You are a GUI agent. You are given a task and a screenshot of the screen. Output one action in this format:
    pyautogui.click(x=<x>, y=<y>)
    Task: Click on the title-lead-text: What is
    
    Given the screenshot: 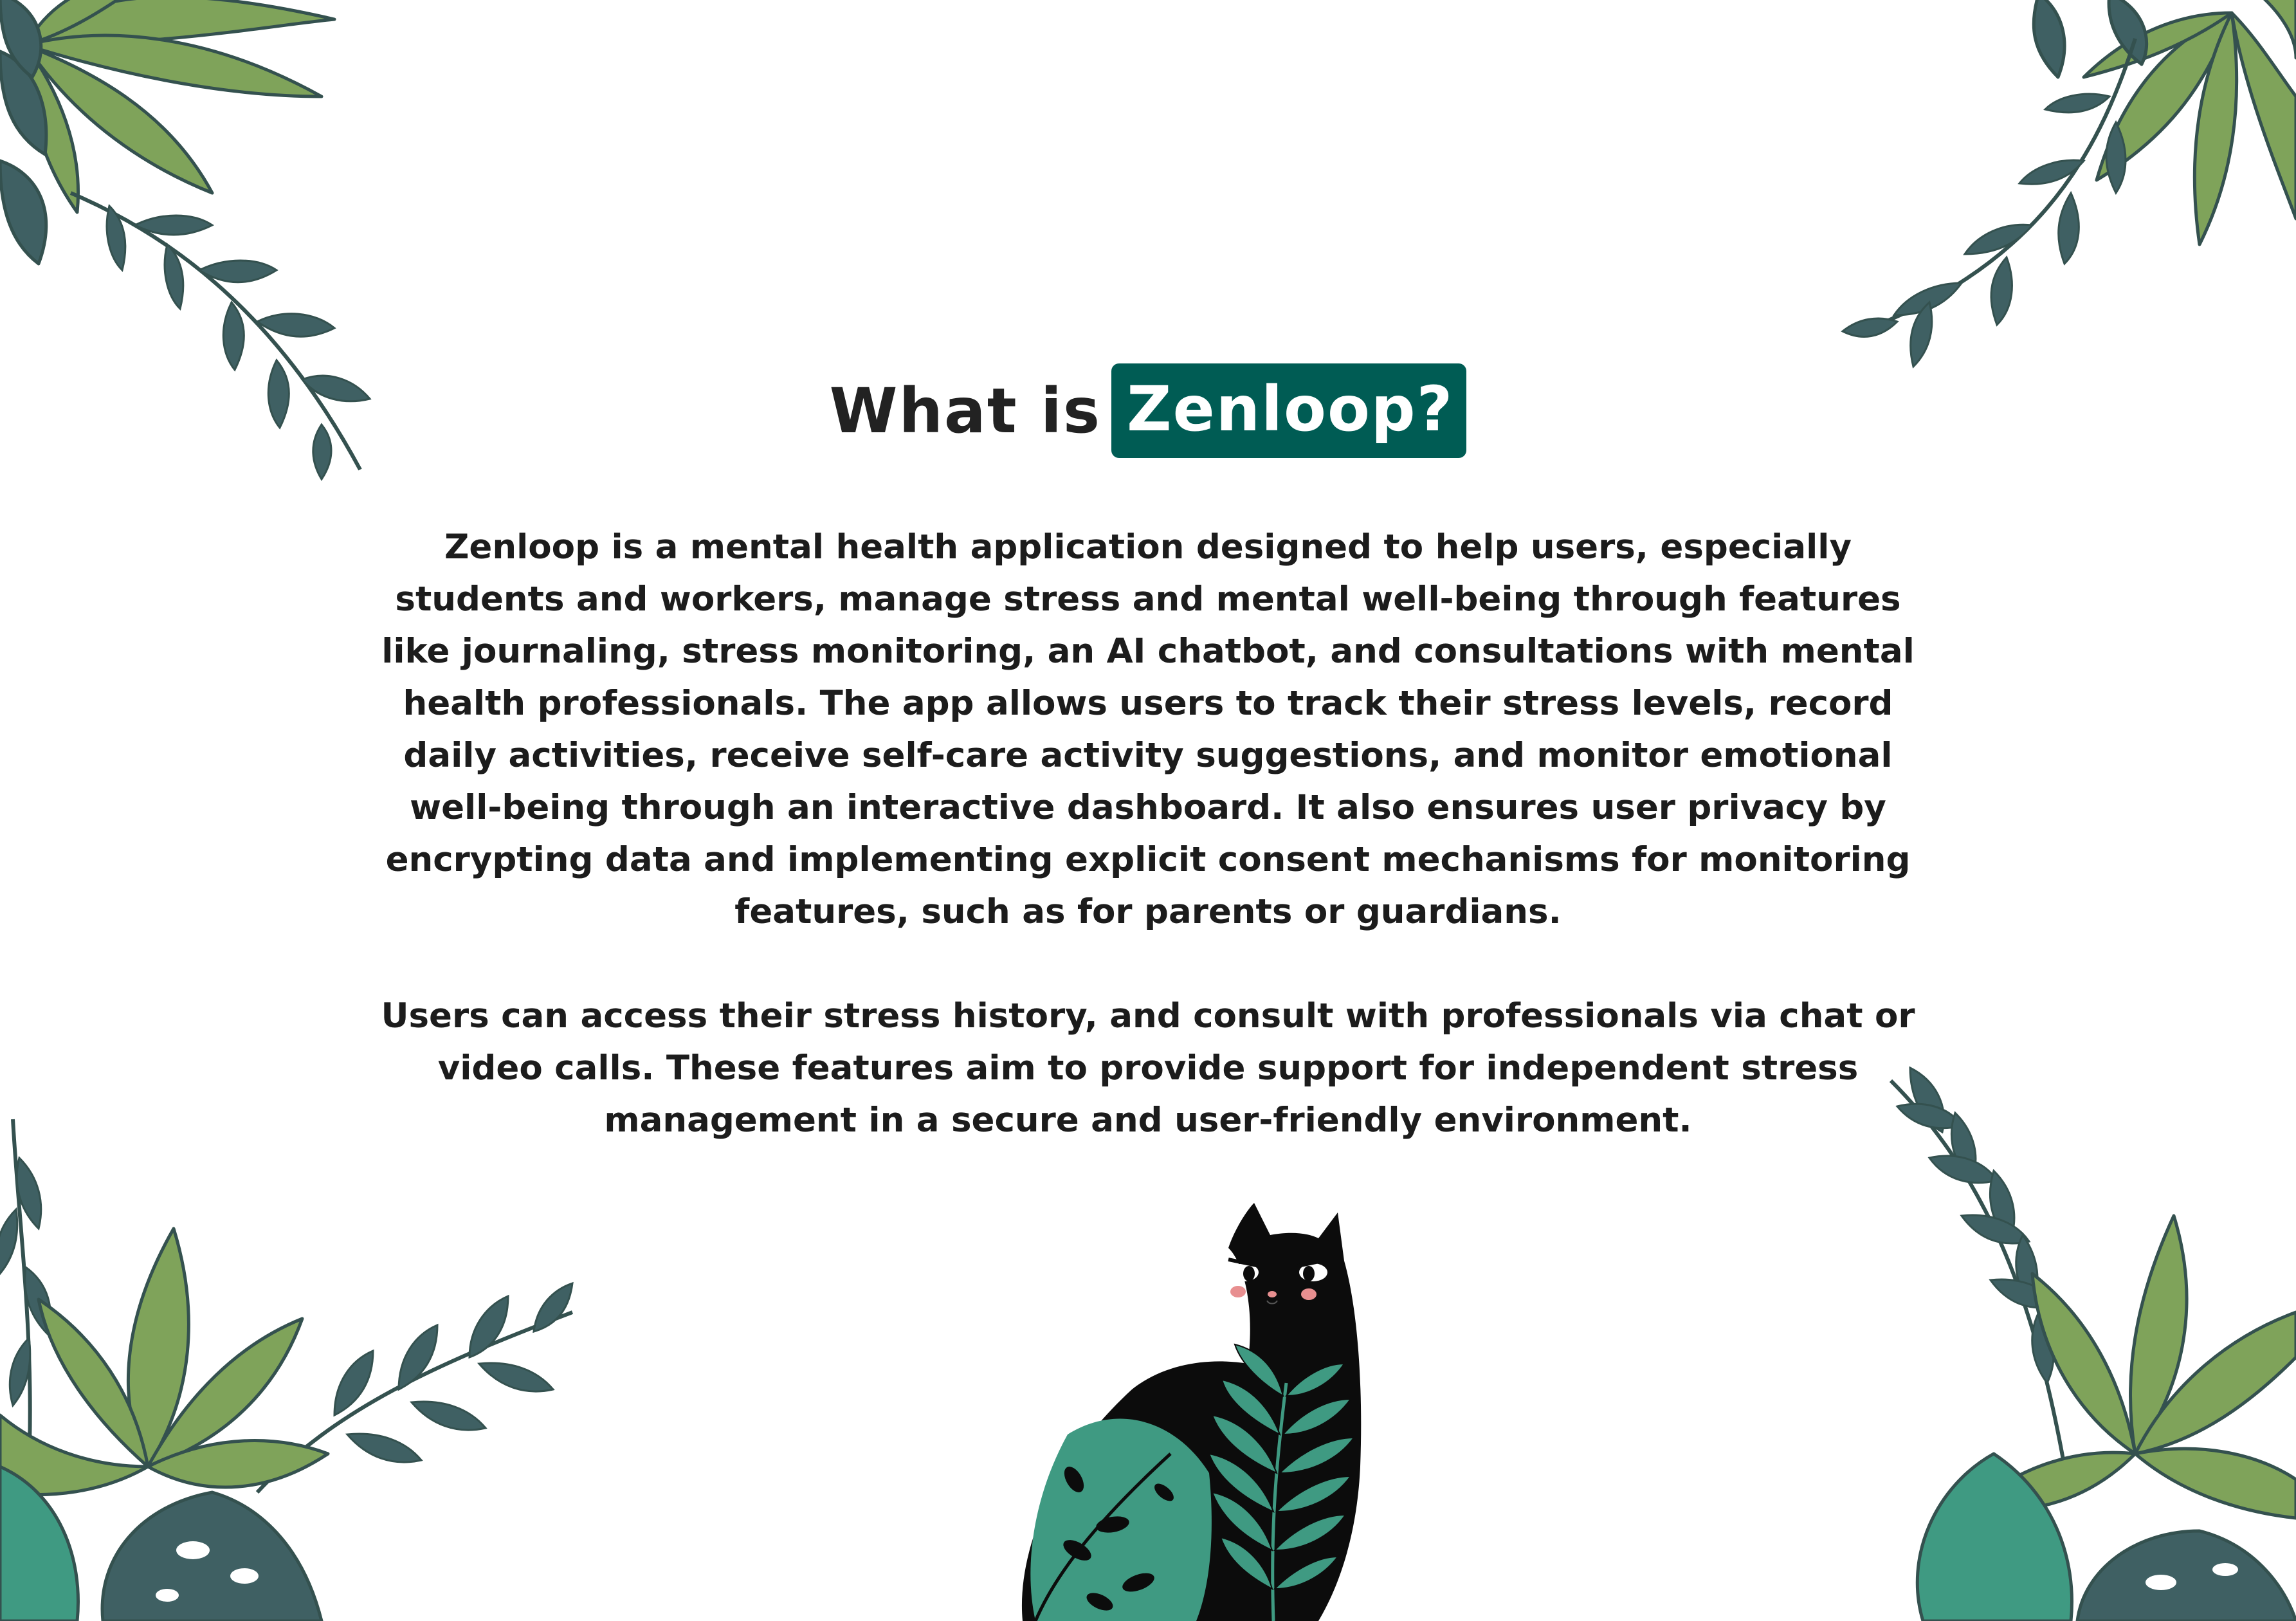 What is the action you would take?
    pyautogui.click(x=966, y=411)
    